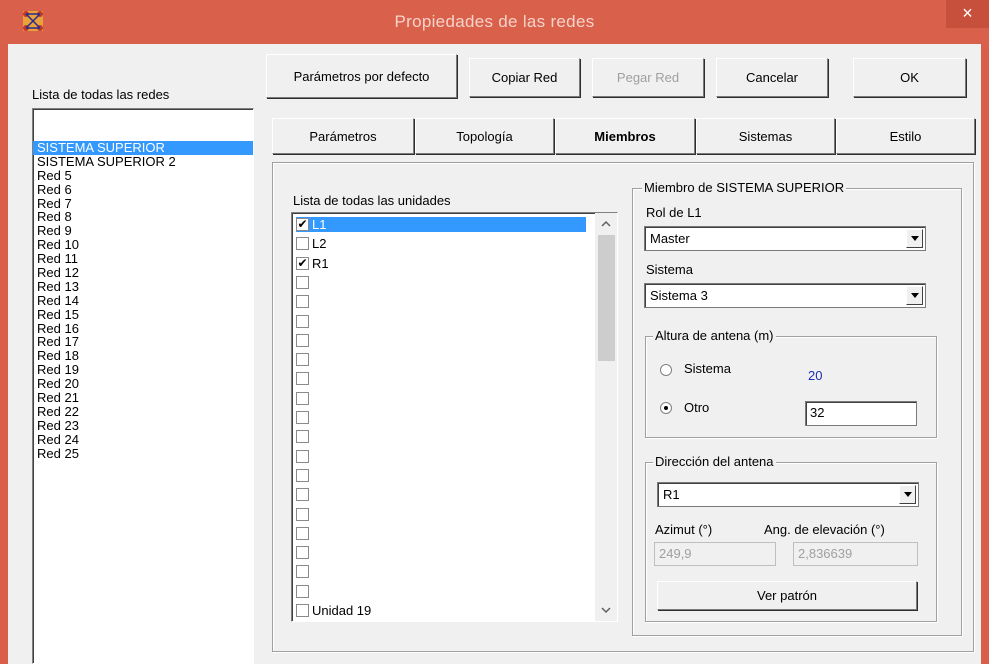 The width and height of the screenshot is (989, 664). What do you see at coordinates (319, 244) in the screenshot?
I see `unit-label: L2` at bounding box center [319, 244].